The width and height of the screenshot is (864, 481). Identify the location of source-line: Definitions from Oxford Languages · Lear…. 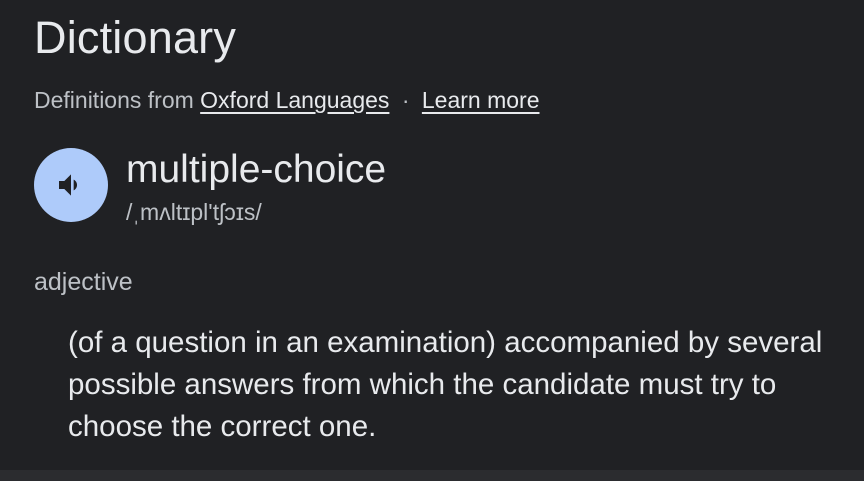
(287, 100).